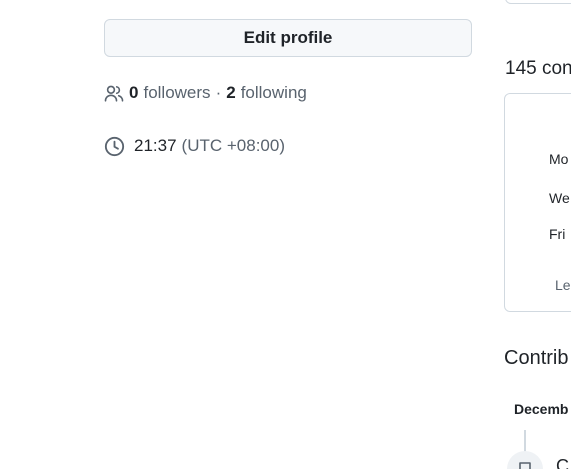  What do you see at coordinates (176, 93) in the screenshot?
I see `followers-link: followers` at bounding box center [176, 93].